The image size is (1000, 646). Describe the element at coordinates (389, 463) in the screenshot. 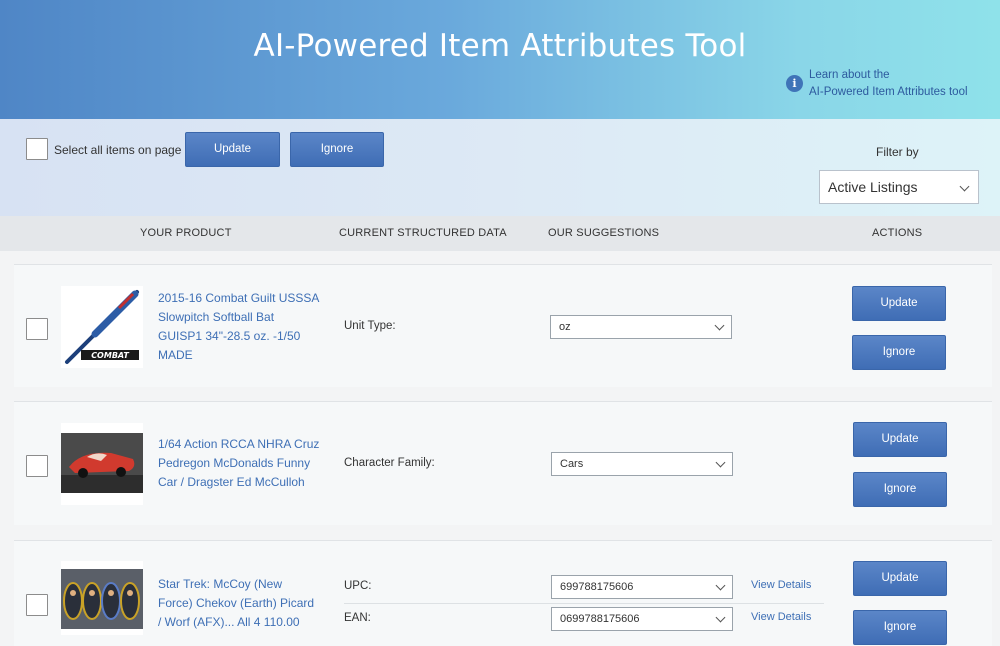

I see `attribute-label: Character Family:` at that location.